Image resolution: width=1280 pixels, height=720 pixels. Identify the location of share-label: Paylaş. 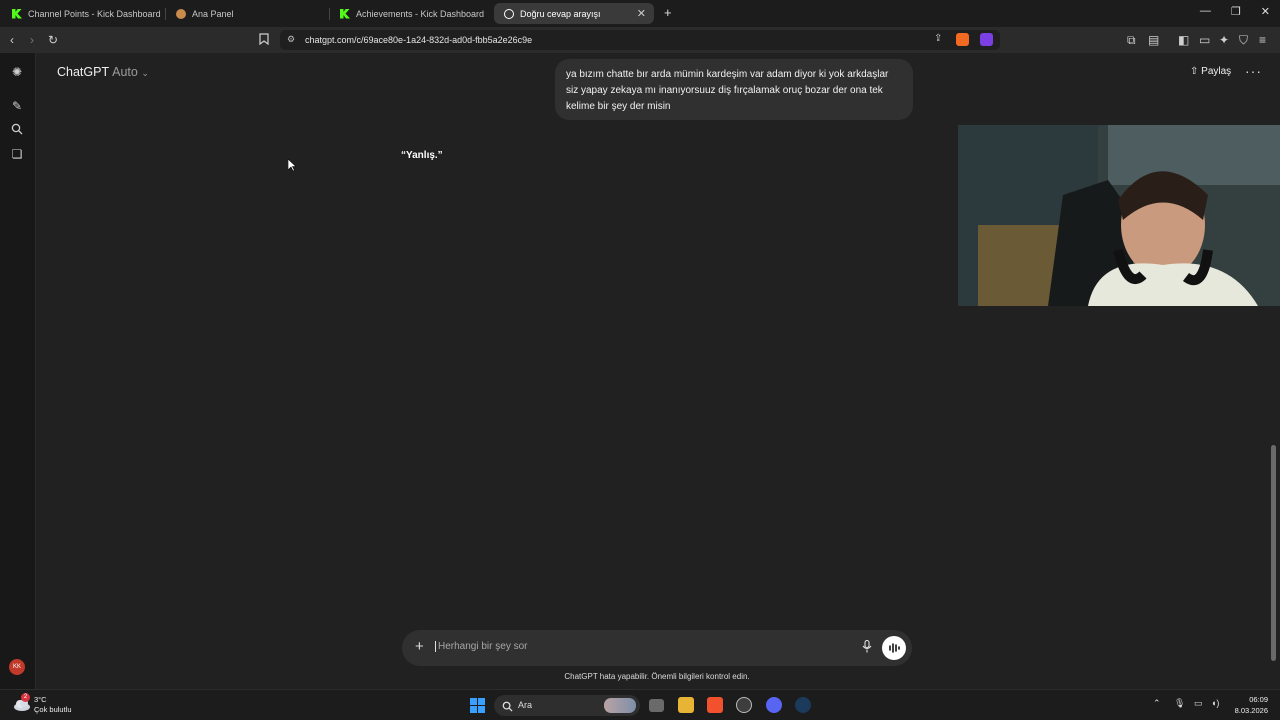
(1216, 71).